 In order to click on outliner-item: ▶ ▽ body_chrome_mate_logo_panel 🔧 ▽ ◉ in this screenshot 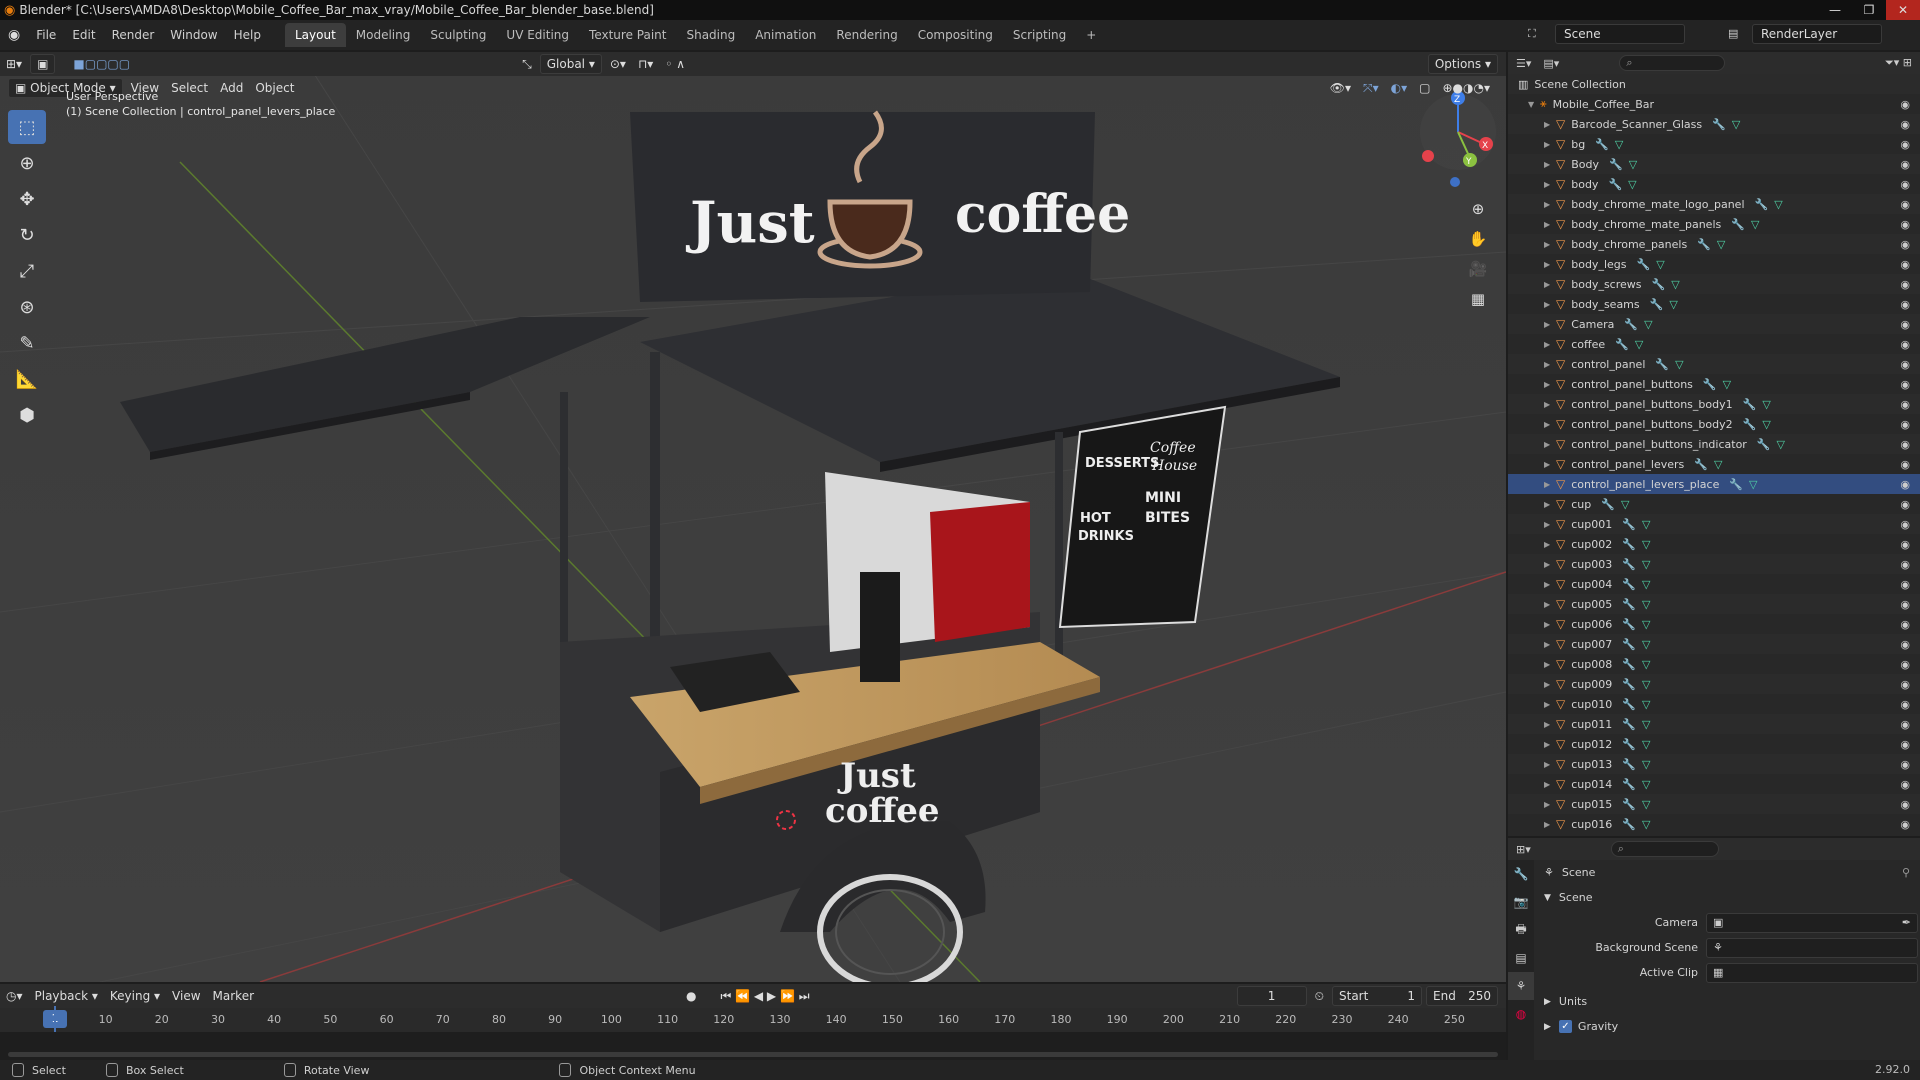, I will do `click(1714, 204)`.